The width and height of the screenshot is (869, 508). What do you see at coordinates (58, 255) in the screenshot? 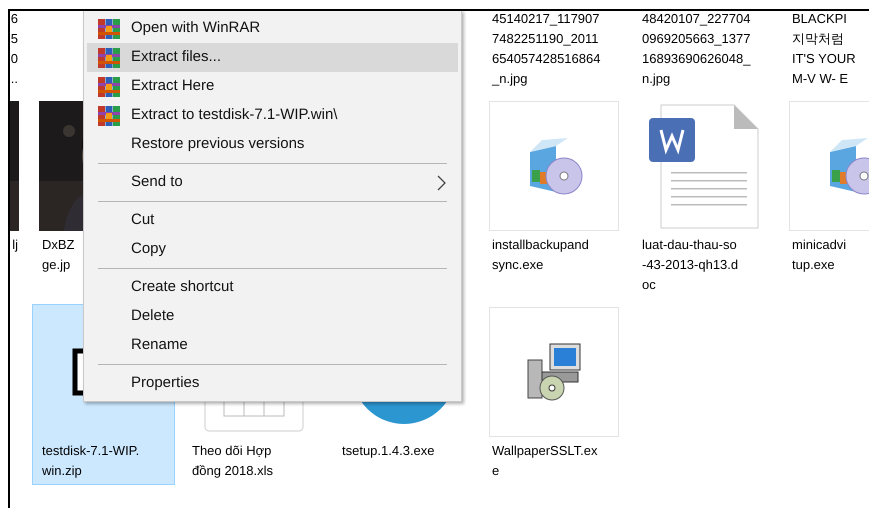
I see `file-name: DxBZ ge.jp` at bounding box center [58, 255].